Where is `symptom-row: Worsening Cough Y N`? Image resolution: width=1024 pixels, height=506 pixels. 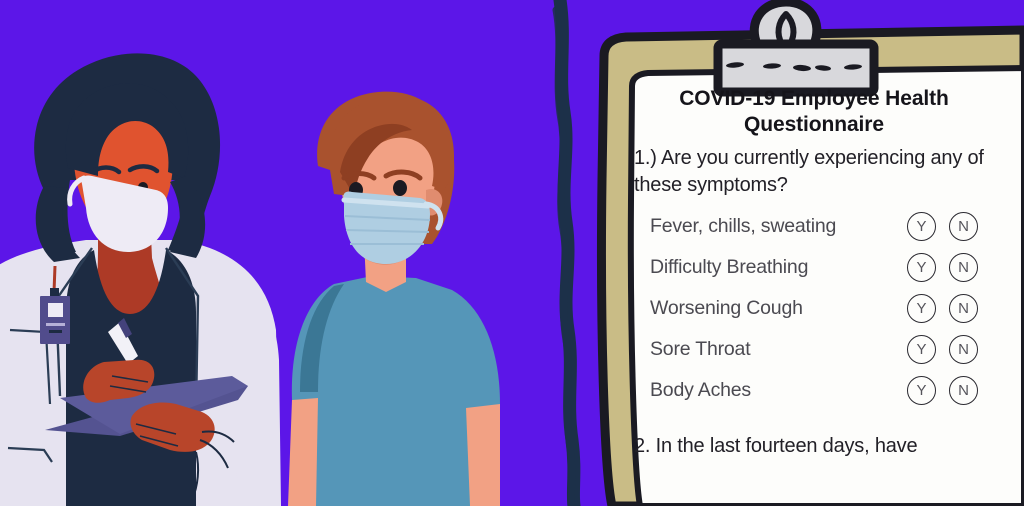 symptom-row: Worsening Cough Y N is located at coordinates (814, 308).